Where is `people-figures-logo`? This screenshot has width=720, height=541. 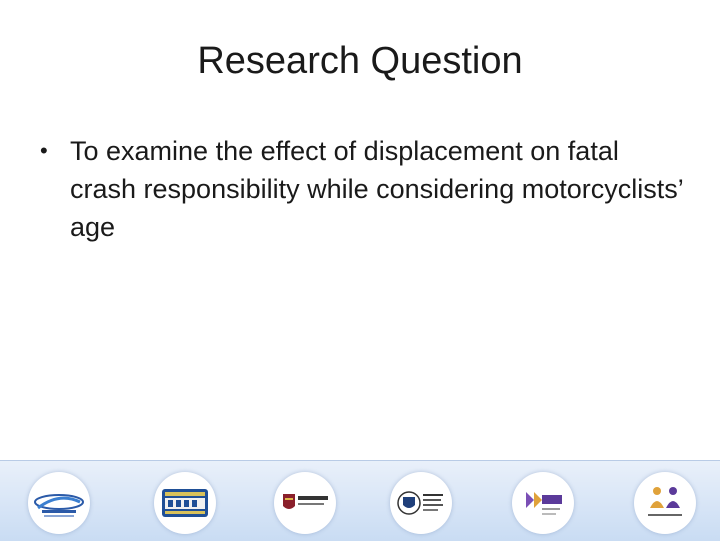 people-figures-logo is located at coordinates (665, 503).